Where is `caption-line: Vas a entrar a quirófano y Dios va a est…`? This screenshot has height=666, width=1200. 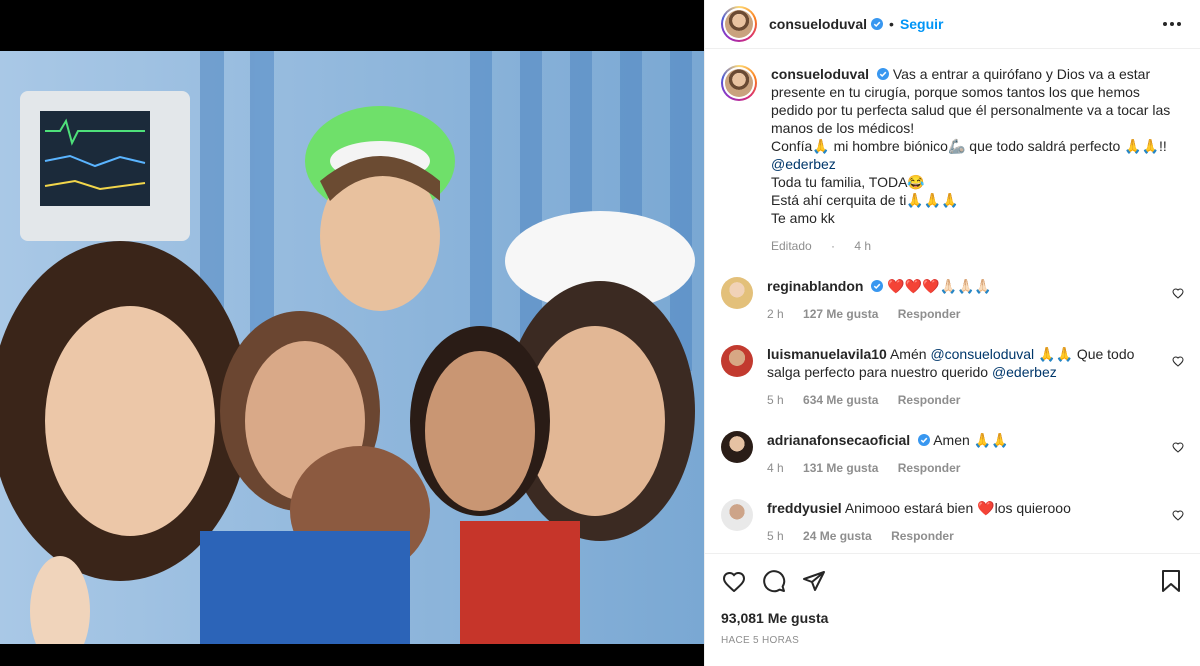
caption-line: Vas a entrar a quirófano y Dios va a est… is located at coordinates (1021, 74).